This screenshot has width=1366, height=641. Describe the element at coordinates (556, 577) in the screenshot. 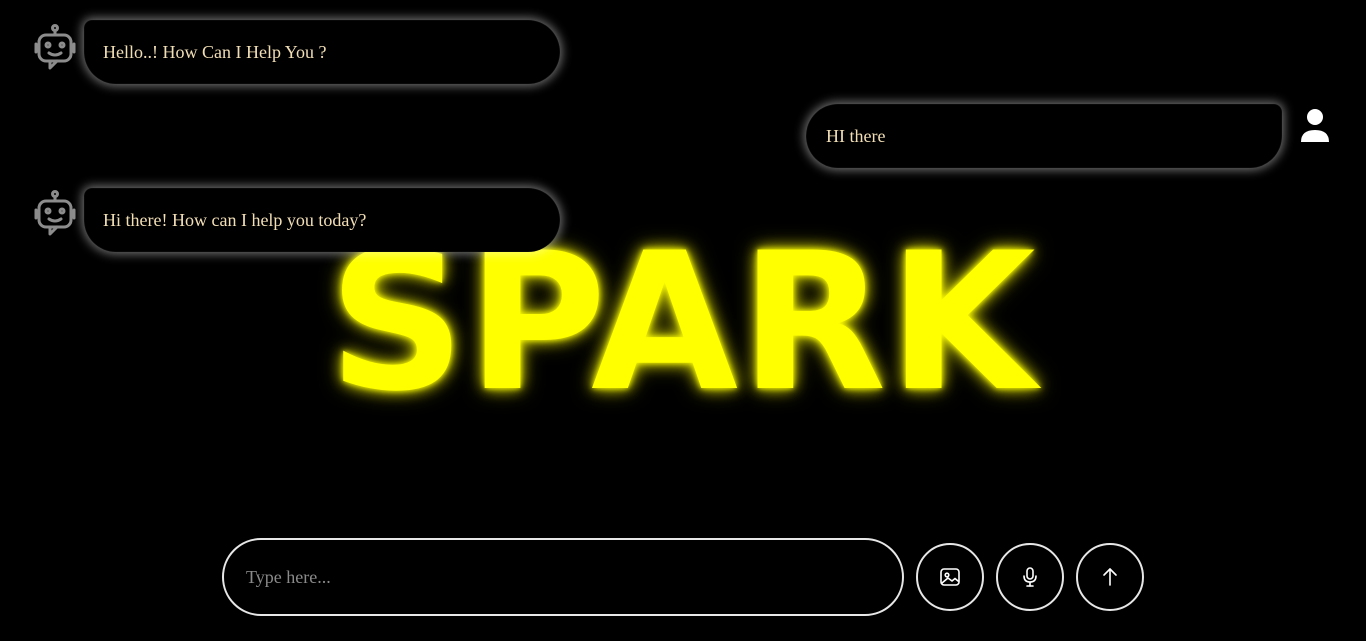

I see `message-input` at that location.